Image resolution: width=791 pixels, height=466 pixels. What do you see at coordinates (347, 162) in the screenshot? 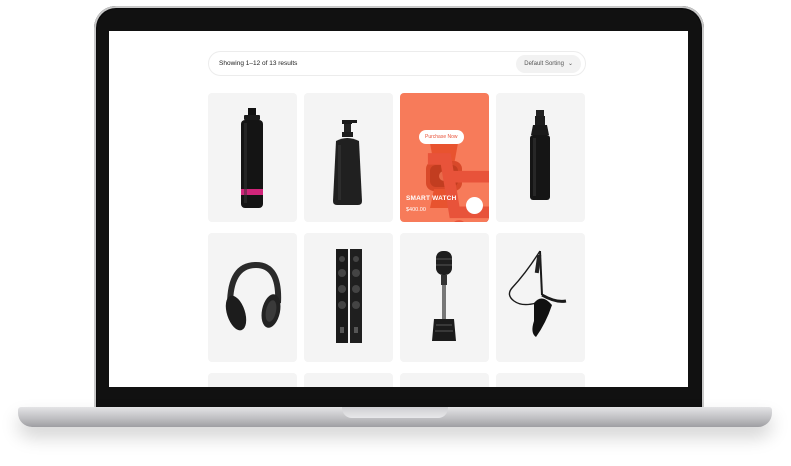
I see `pump-bottle-image` at bounding box center [347, 162].